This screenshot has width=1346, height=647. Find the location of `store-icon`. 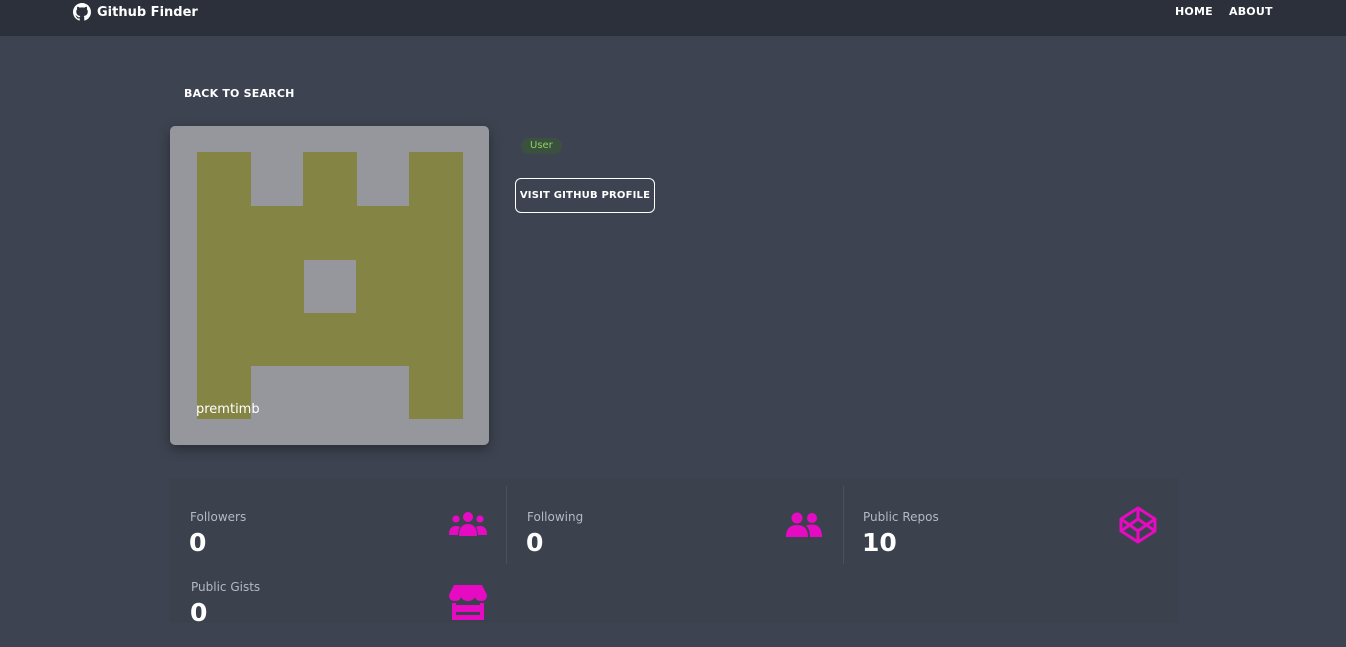

store-icon is located at coordinates (468, 602).